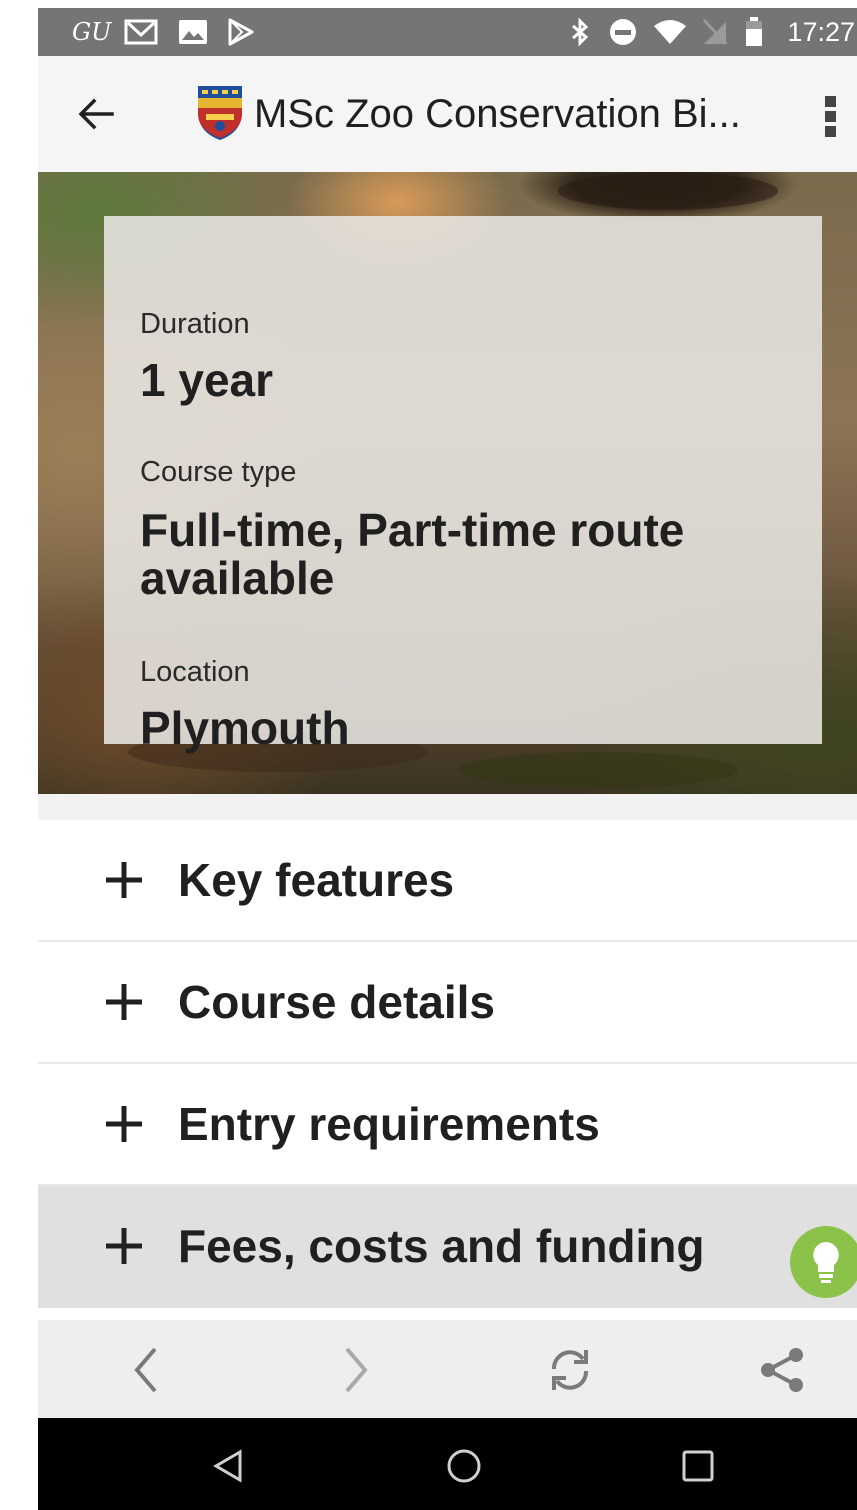  What do you see at coordinates (441, 1246) in the screenshot?
I see `accordion-label: Fees, costs and funding` at bounding box center [441, 1246].